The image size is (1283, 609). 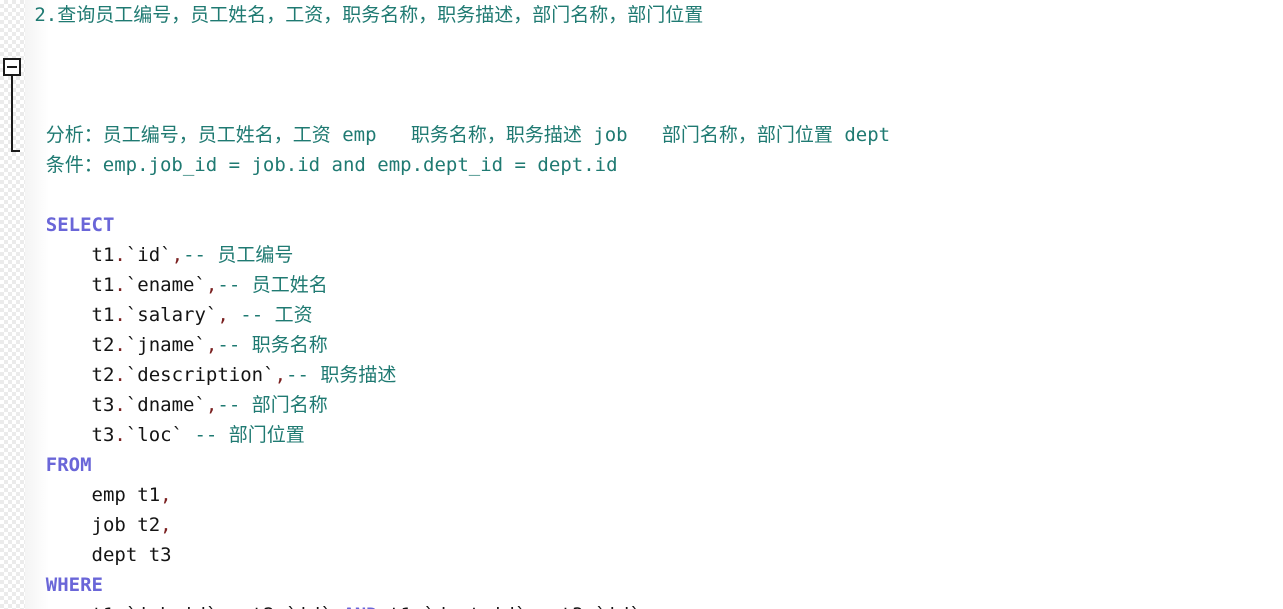 What do you see at coordinates (80, 225) in the screenshot?
I see `code-token-kw: SELECT` at bounding box center [80, 225].